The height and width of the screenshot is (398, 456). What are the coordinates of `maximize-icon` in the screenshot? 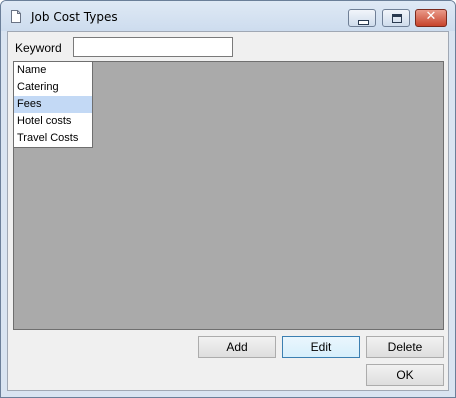 It's located at (397, 18).